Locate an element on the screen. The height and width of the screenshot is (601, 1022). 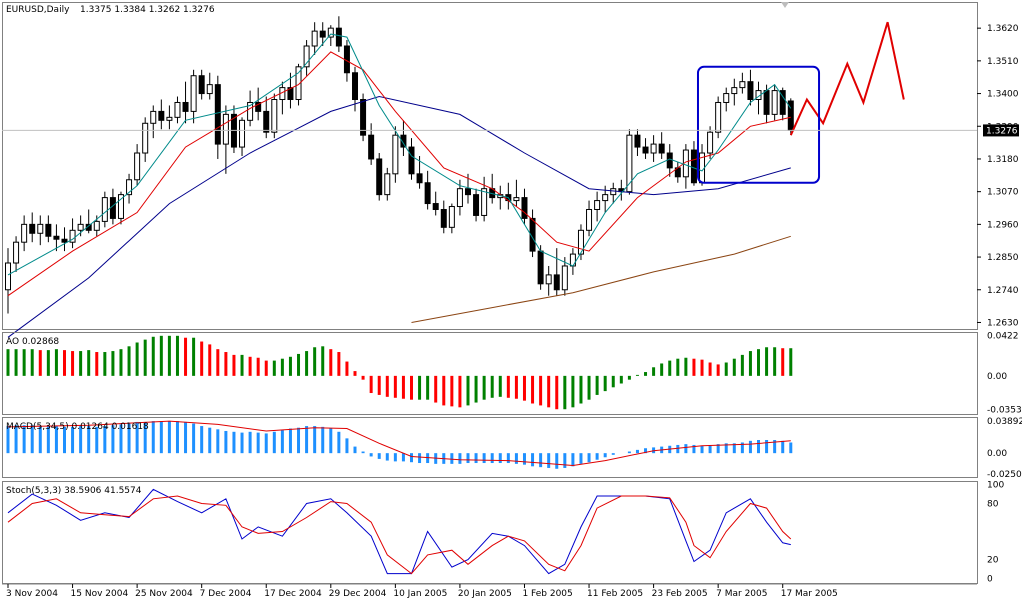
price-tick-label-8: 1.3510 is located at coordinates (1003, 62).